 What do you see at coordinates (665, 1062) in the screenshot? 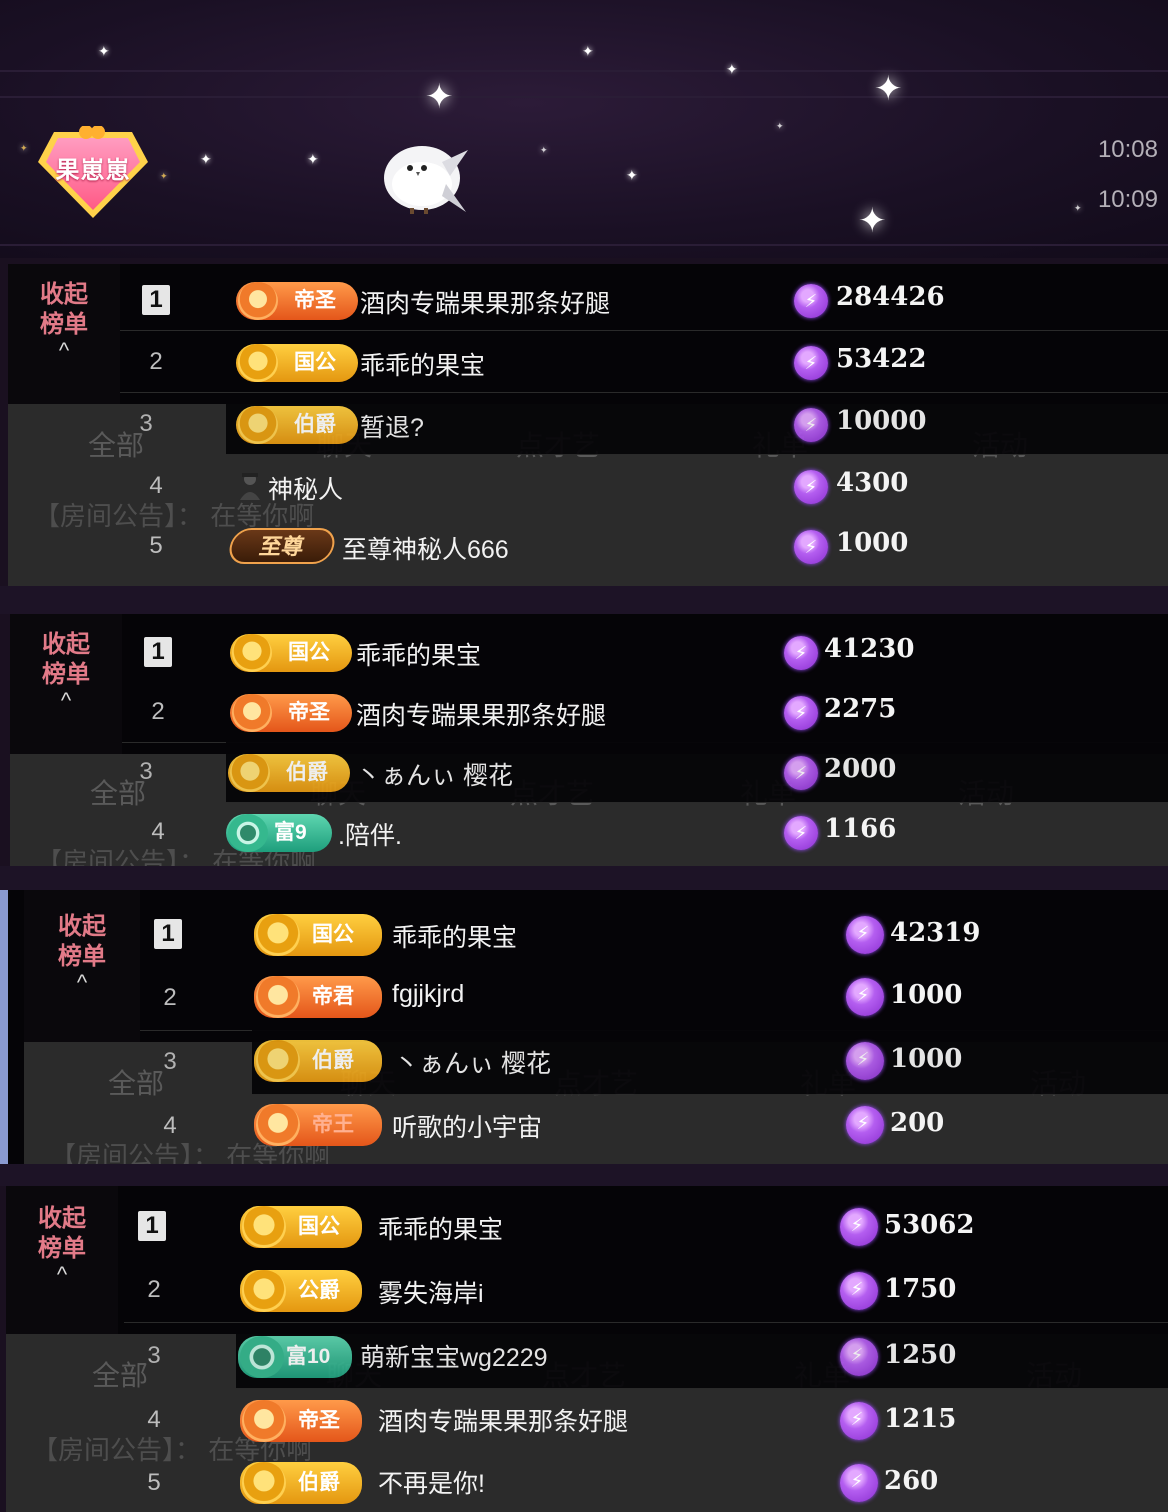
I see `ranking-row: 3 伯爵 丶ぁんぃ 樱花 1000` at bounding box center [665, 1062].